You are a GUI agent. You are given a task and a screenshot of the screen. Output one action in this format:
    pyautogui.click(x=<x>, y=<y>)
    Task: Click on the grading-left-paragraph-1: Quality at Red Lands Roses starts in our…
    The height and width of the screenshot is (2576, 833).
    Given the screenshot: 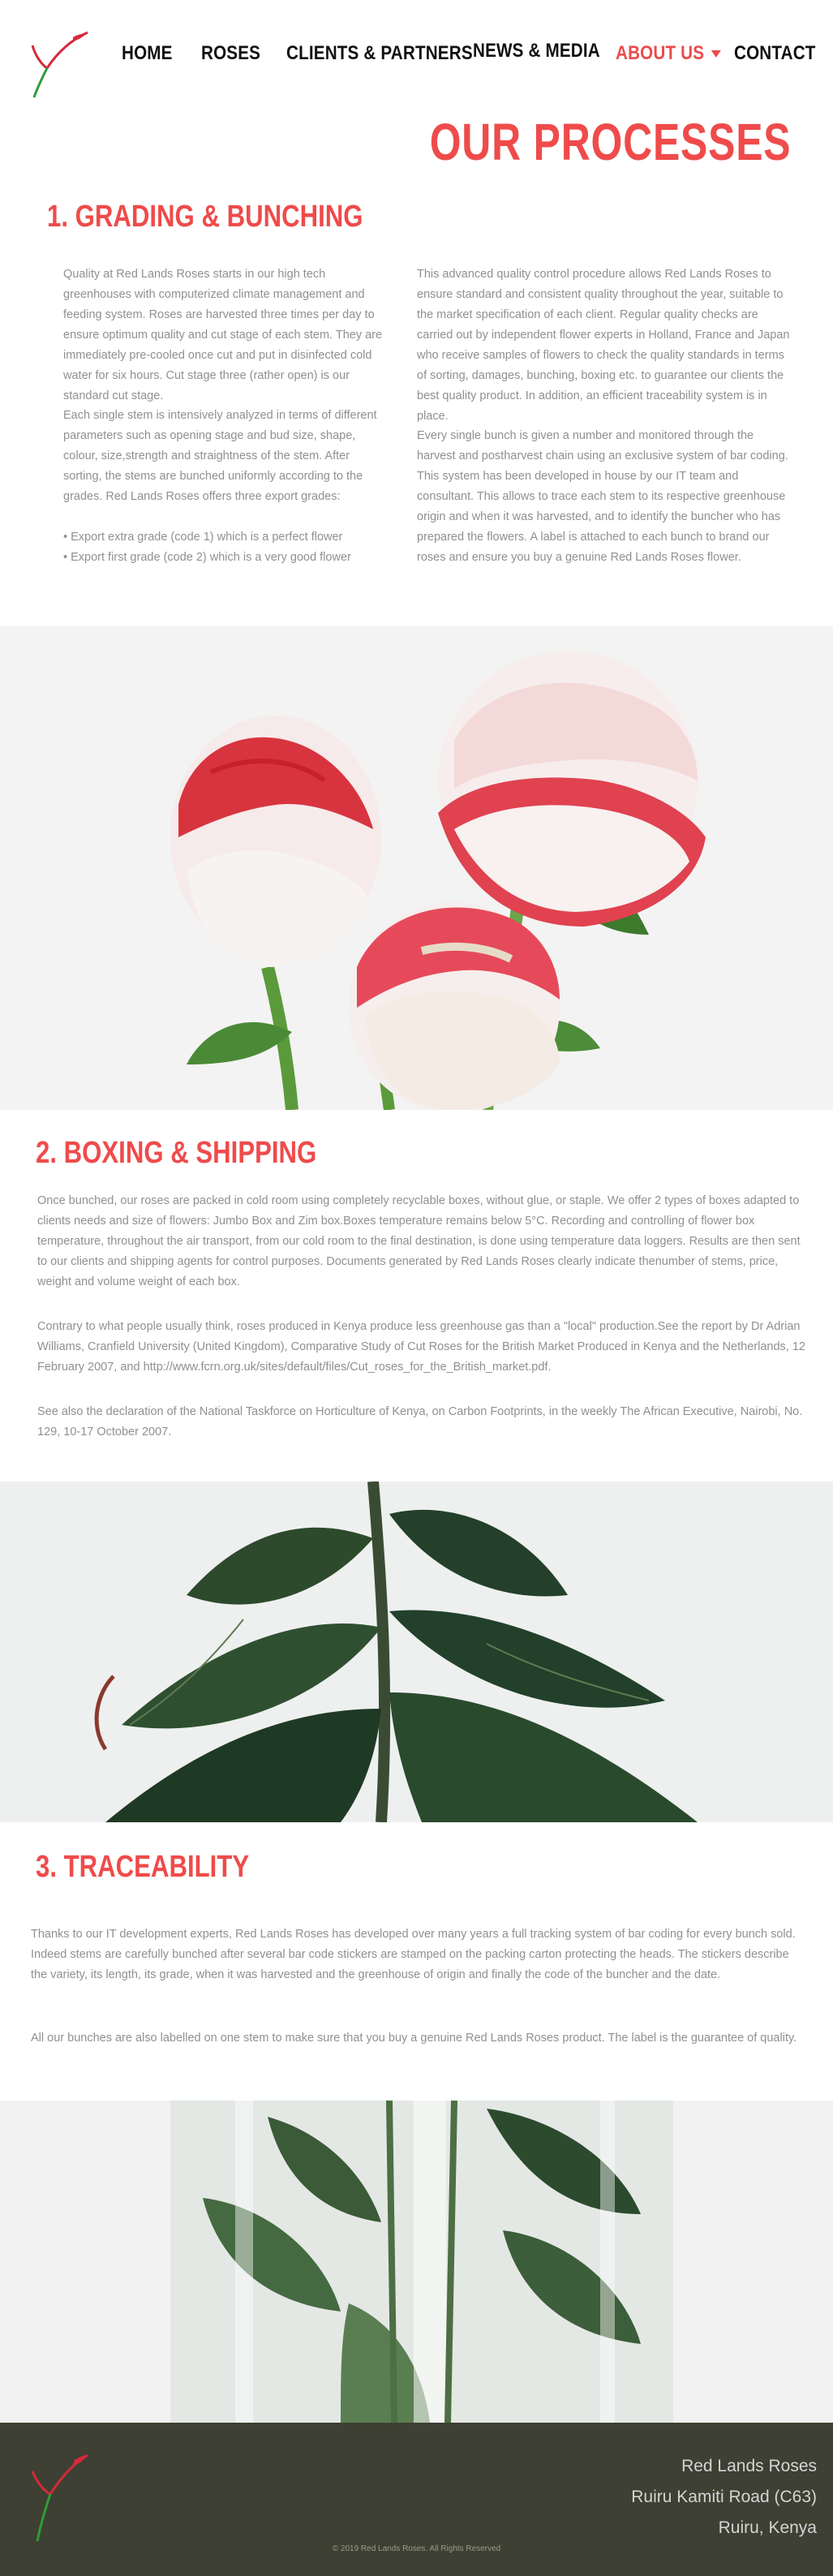 What is the action you would take?
    pyautogui.click(x=223, y=335)
    